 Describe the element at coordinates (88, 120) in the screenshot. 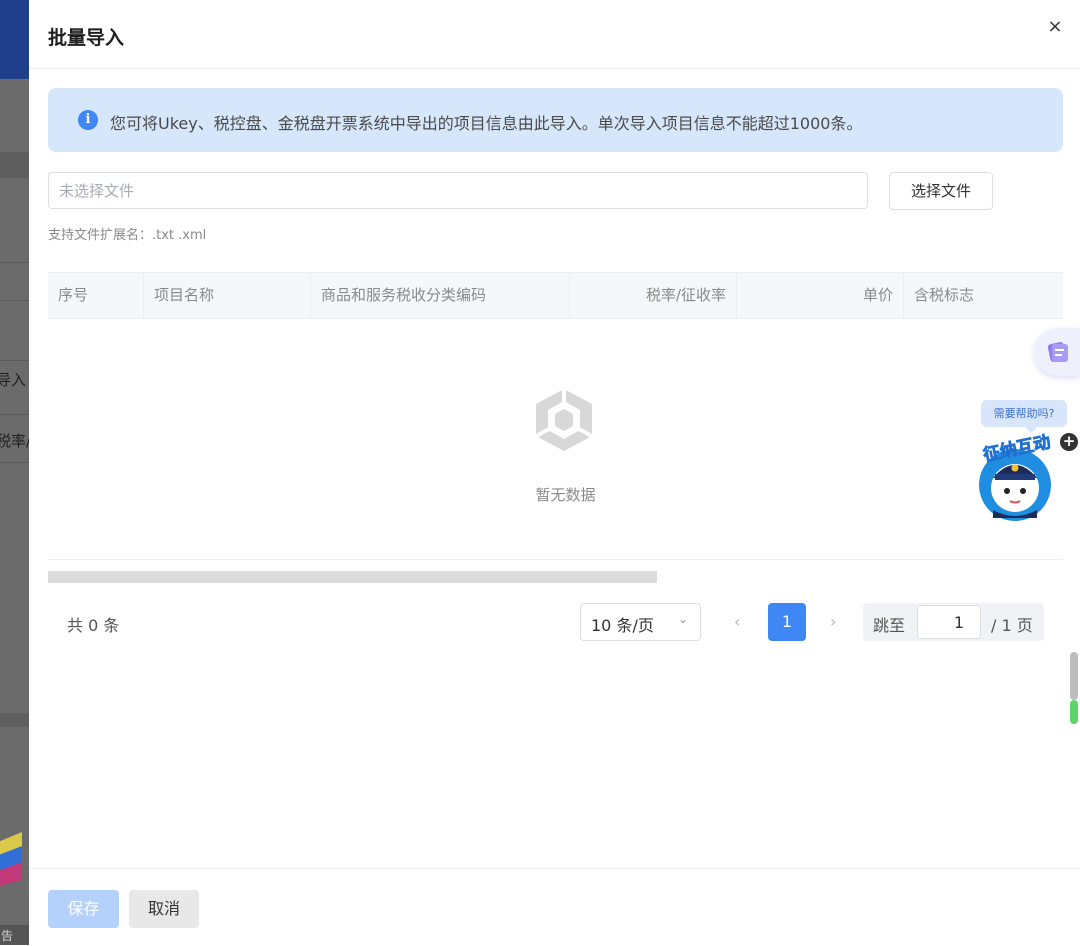

I see `info-icon: i` at that location.